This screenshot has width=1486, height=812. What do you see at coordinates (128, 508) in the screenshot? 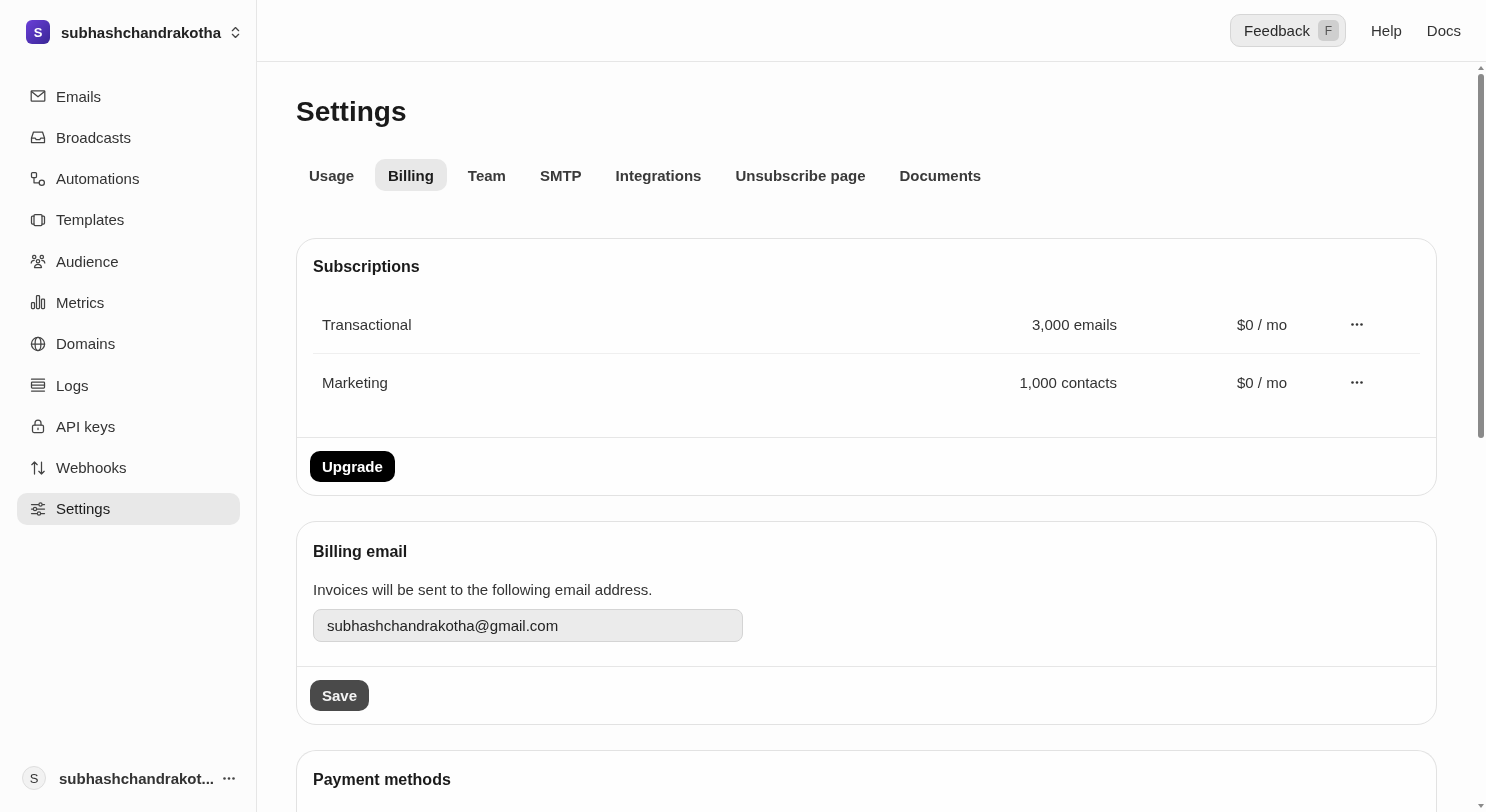
I see `sidebar-item: Settings` at bounding box center [128, 508].